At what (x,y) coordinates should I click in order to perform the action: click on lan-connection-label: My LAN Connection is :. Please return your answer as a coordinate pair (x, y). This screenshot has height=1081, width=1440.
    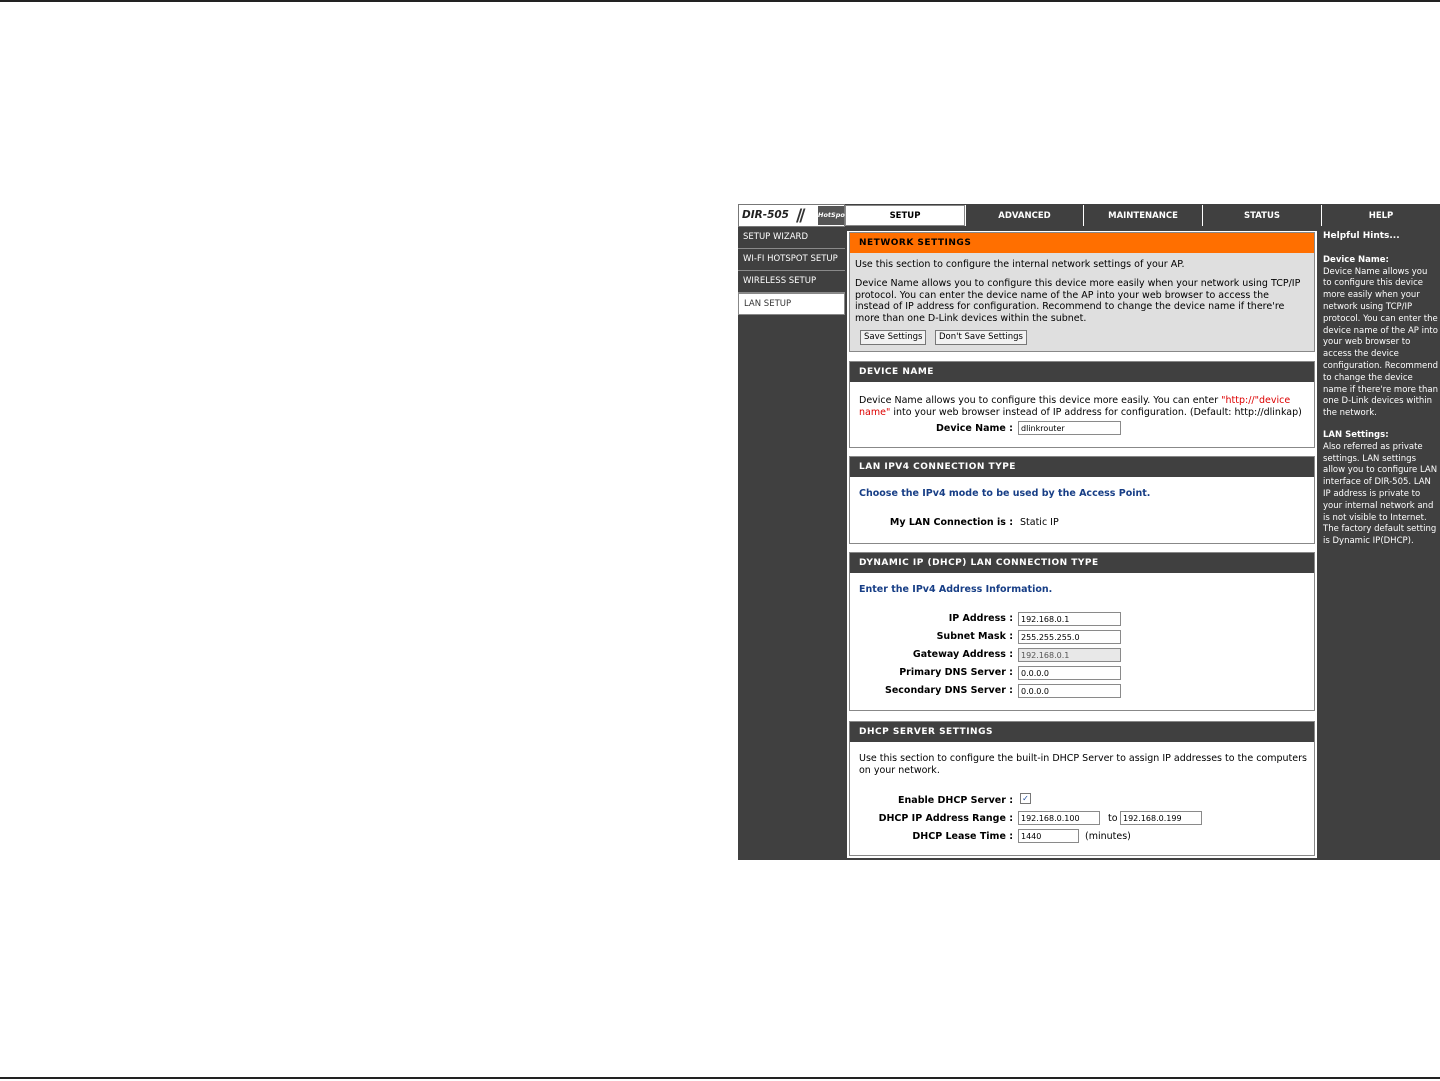
    Looking at the image, I should click on (951, 522).